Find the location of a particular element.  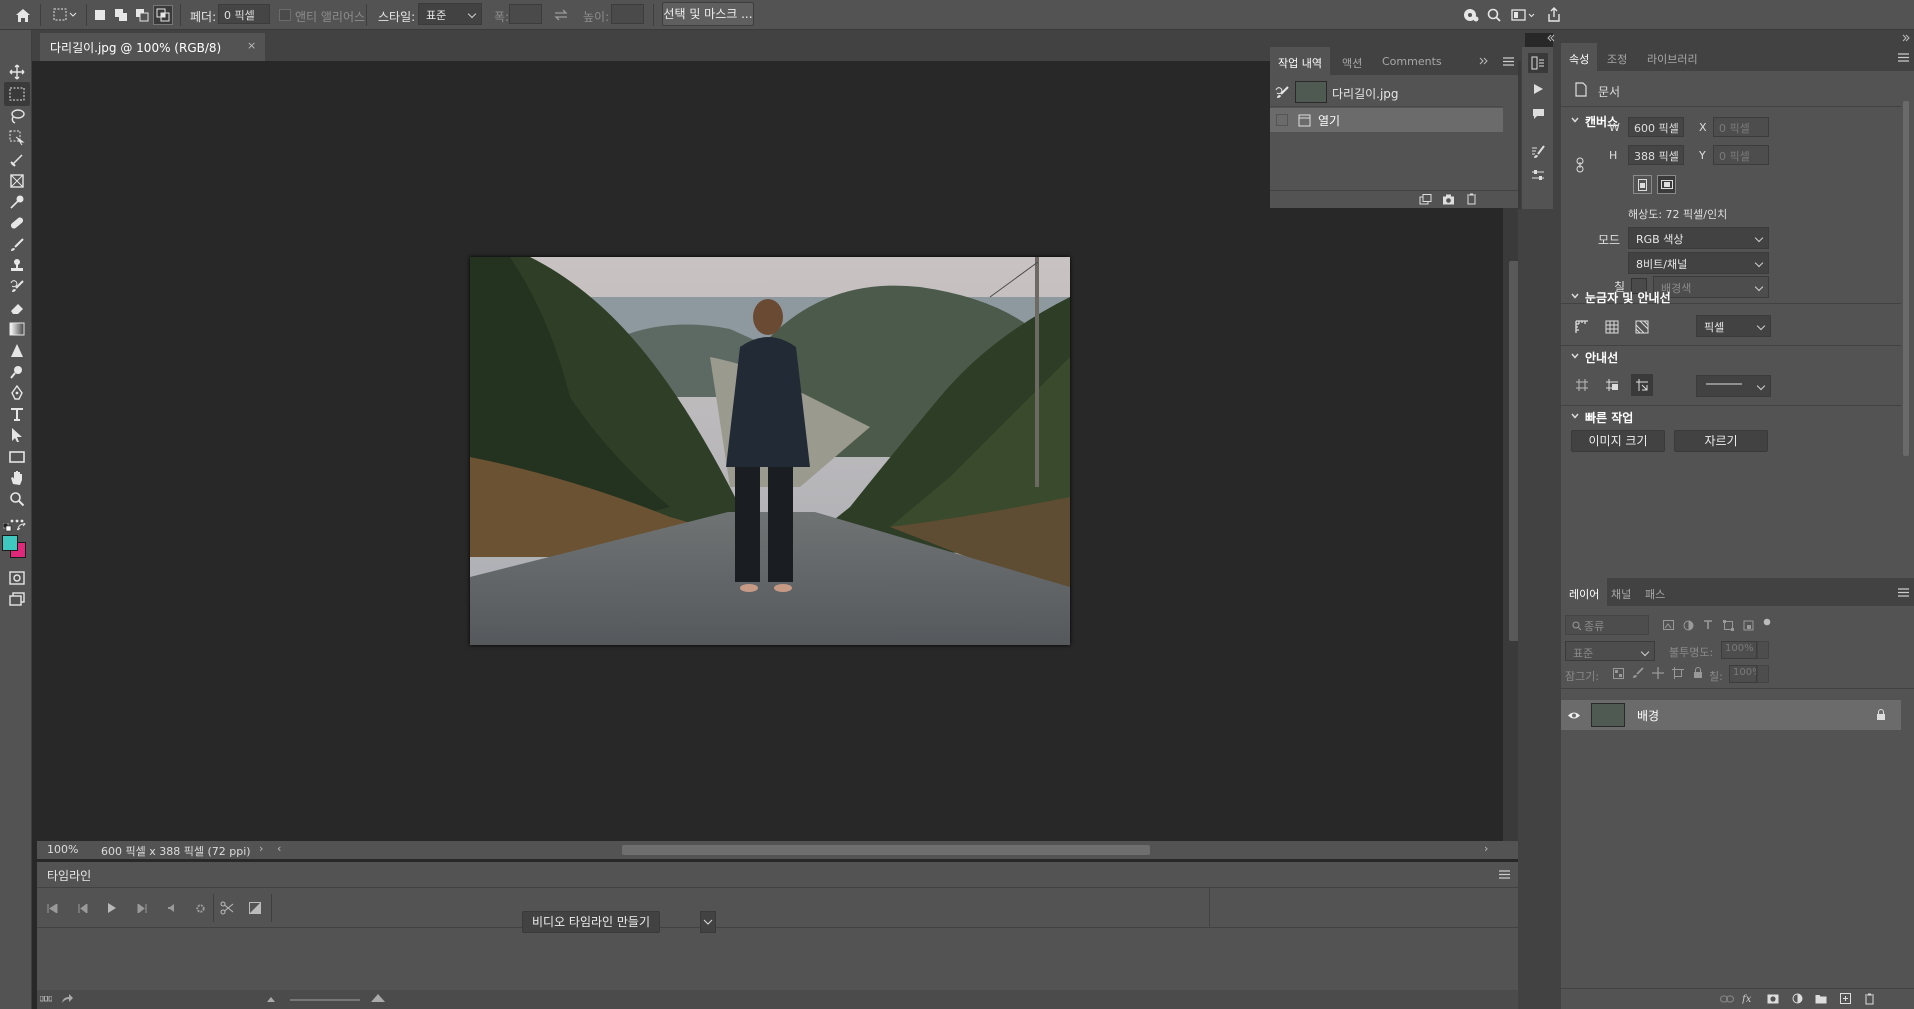

learn-icon is located at coordinates (1471, 15).